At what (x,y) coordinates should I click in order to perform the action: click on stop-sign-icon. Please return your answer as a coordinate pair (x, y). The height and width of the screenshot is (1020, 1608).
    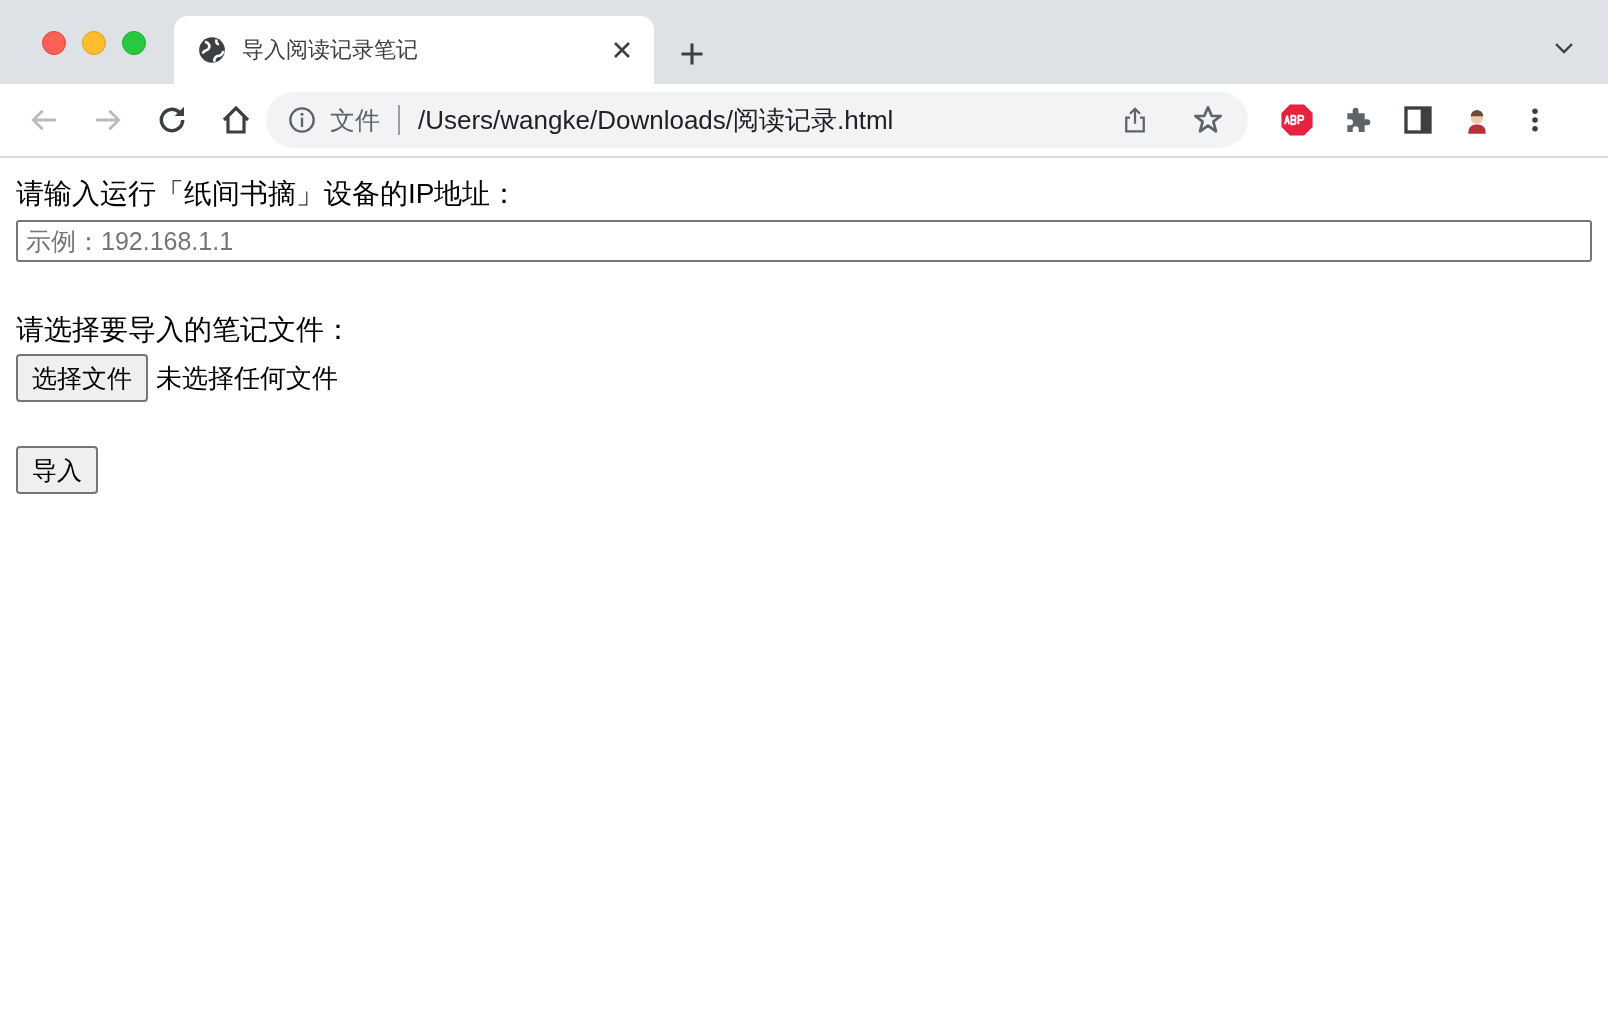
    Looking at the image, I should click on (1297, 120).